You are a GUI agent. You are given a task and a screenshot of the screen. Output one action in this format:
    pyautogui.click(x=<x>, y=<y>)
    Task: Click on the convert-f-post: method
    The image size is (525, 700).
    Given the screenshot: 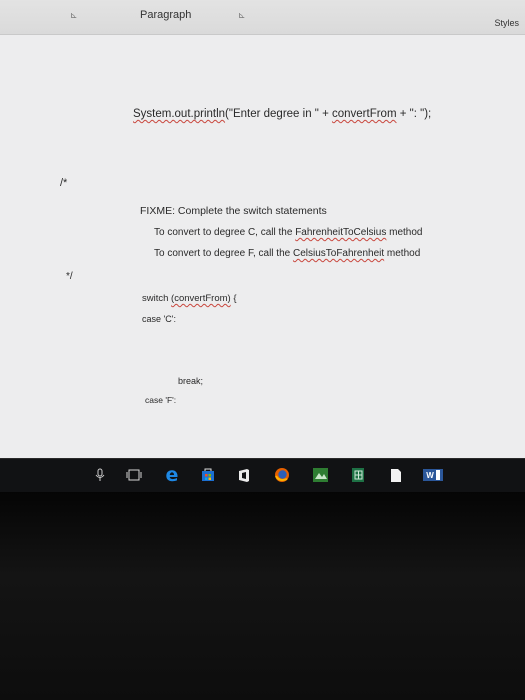 What is the action you would take?
    pyautogui.click(x=402, y=253)
    